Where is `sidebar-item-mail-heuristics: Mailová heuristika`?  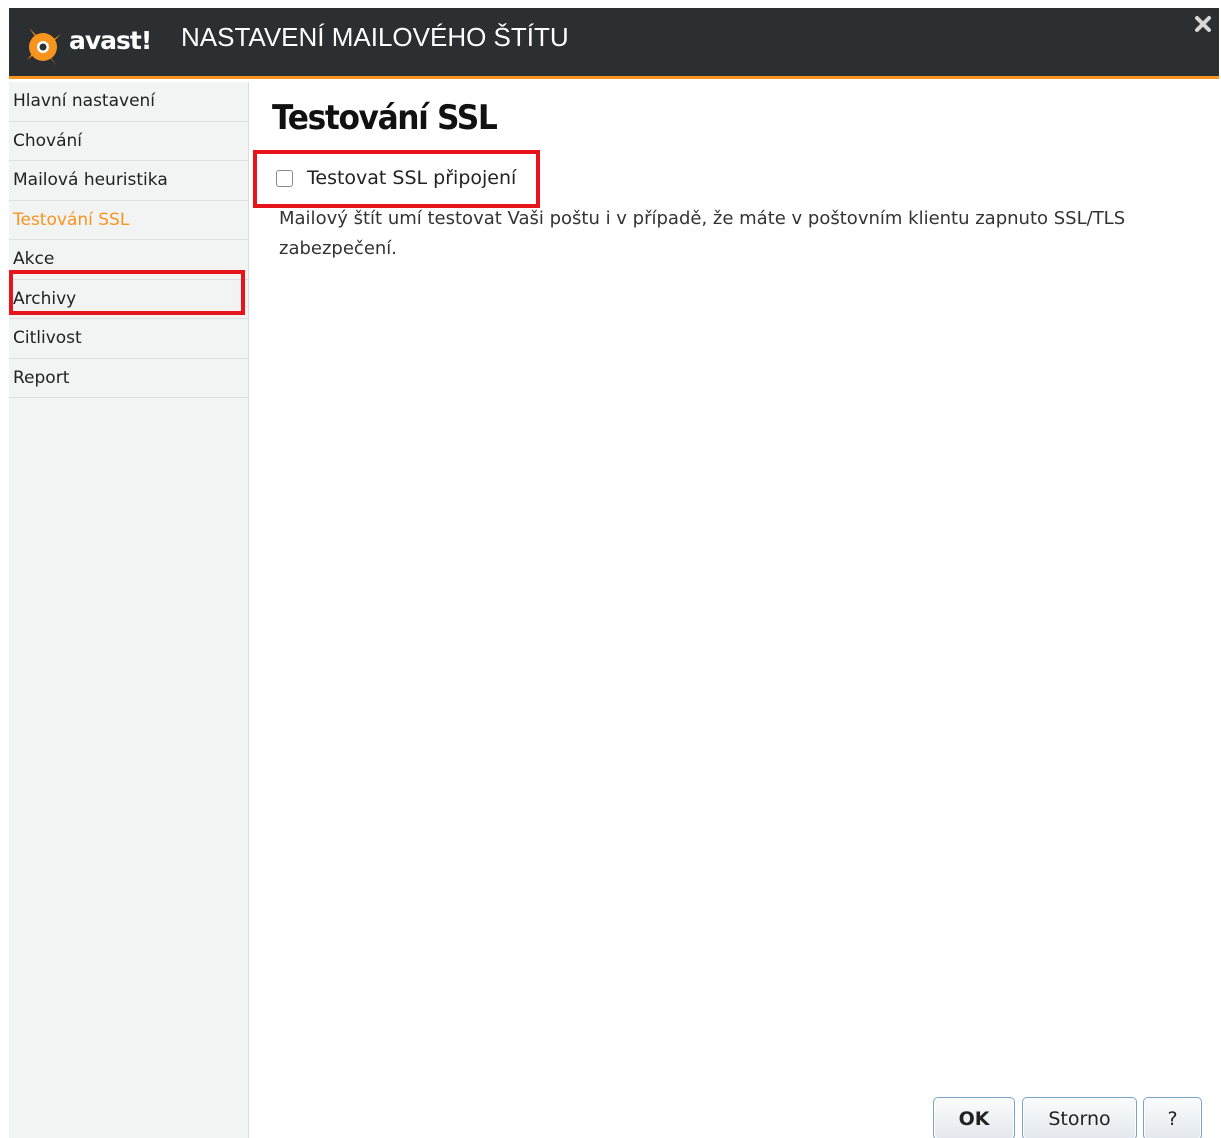 sidebar-item-mail-heuristics: Mailová heuristika is located at coordinates (128, 181).